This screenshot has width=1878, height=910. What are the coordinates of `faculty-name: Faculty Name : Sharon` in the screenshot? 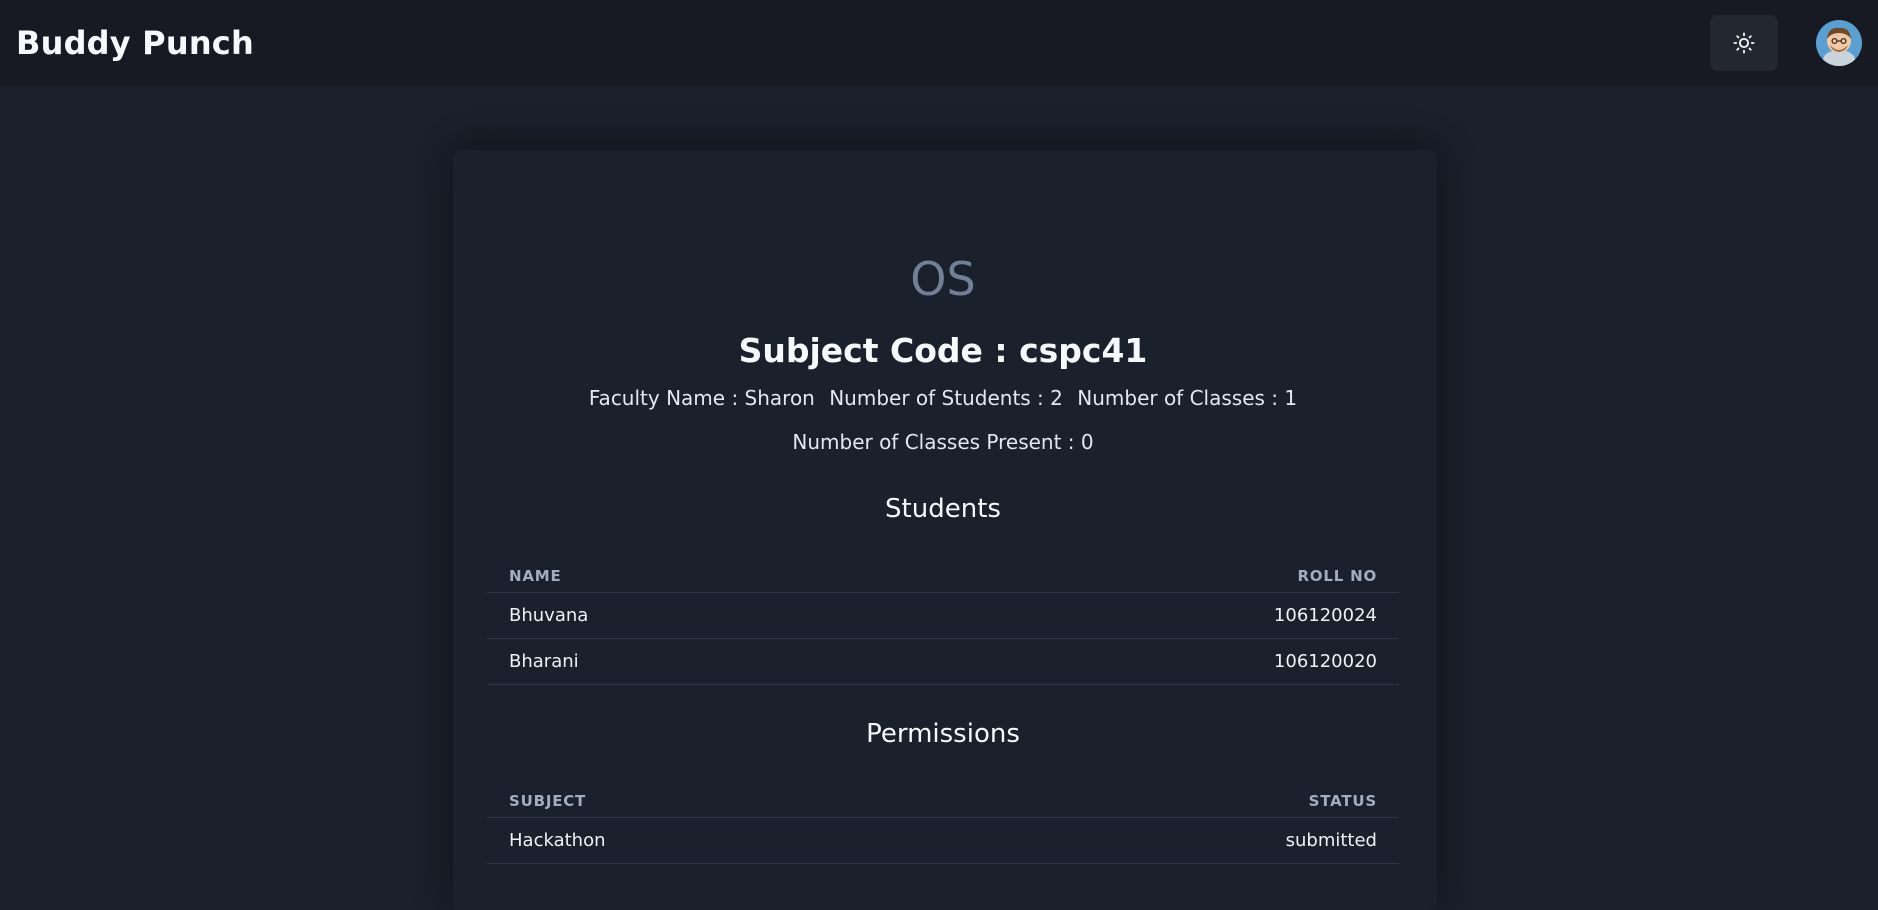 It's located at (701, 398).